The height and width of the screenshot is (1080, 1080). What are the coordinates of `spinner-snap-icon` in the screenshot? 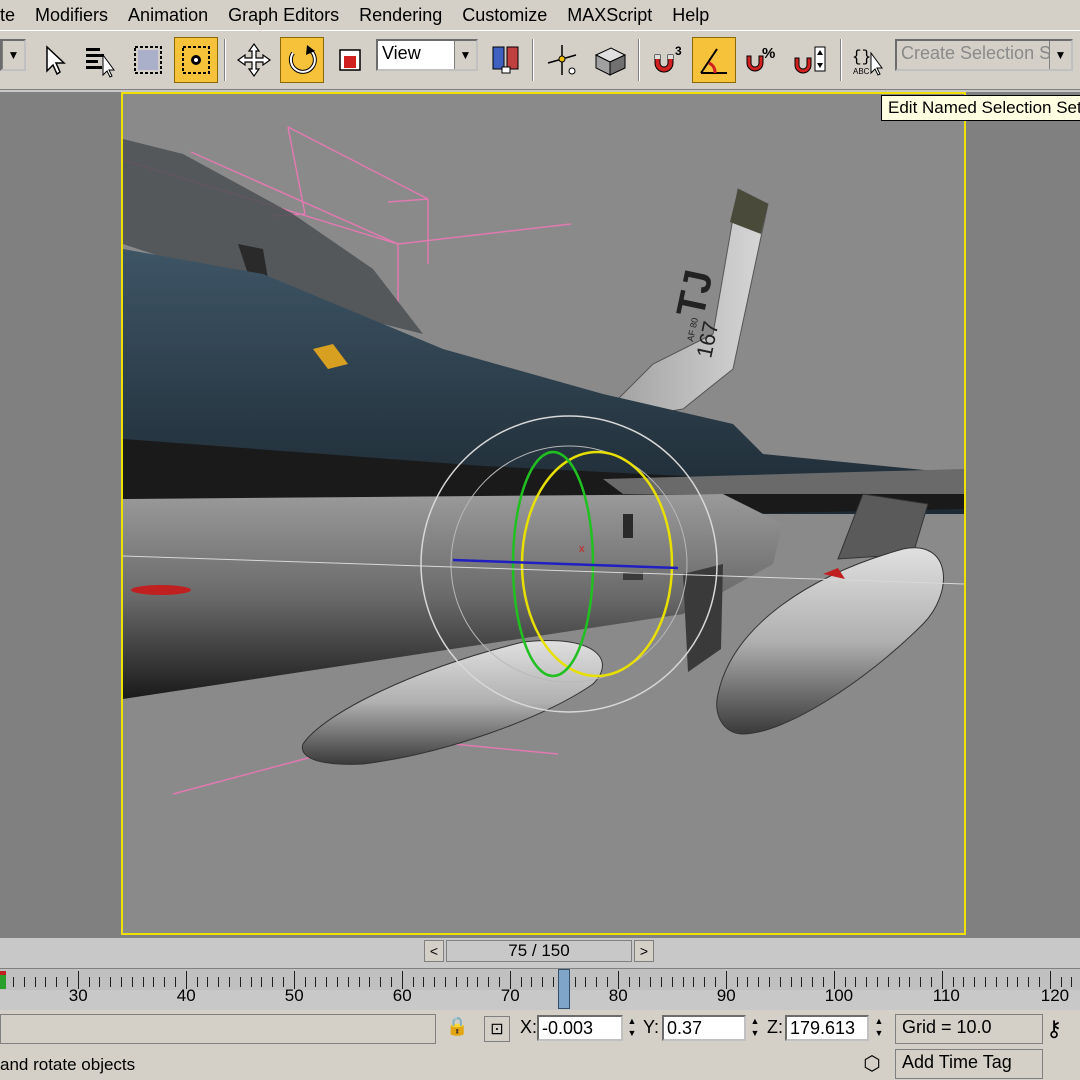 It's located at (810, 60).